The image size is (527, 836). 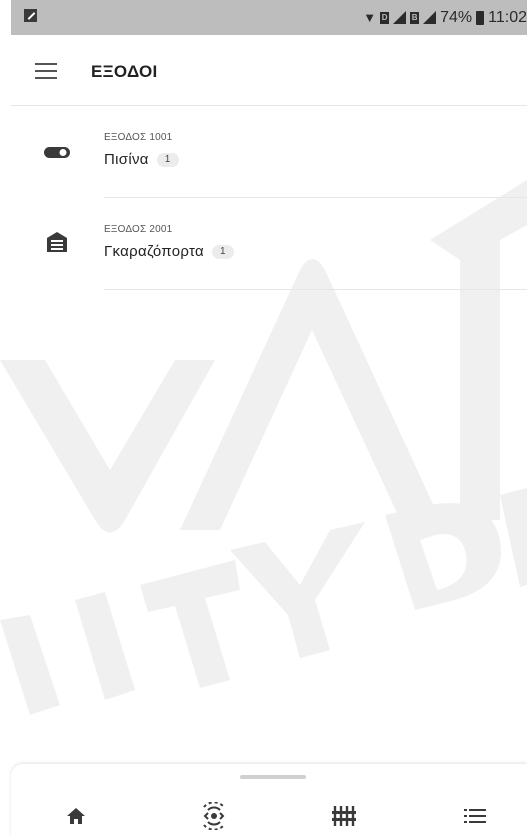 I want to click on drag-handle, so click(x=273, y=777).